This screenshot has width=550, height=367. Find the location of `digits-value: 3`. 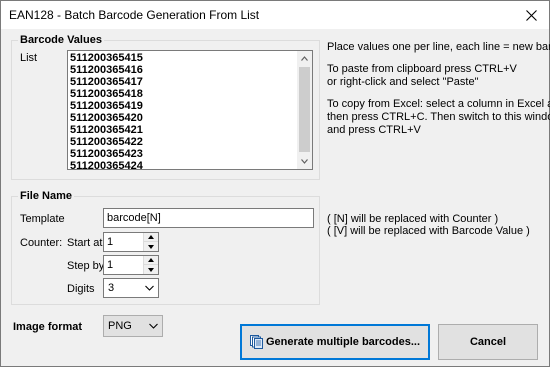

digits-value: 3 is located at coordinates (111, 288).